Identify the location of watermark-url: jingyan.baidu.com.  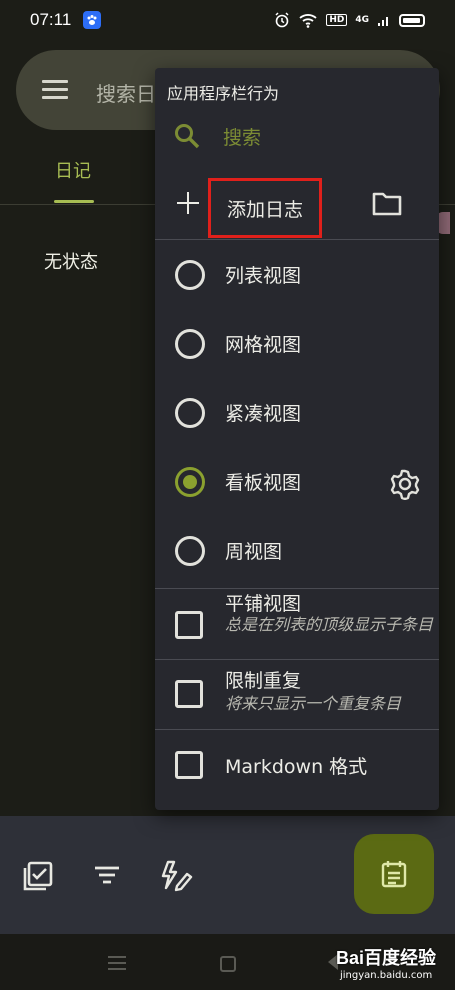
(386, 975).